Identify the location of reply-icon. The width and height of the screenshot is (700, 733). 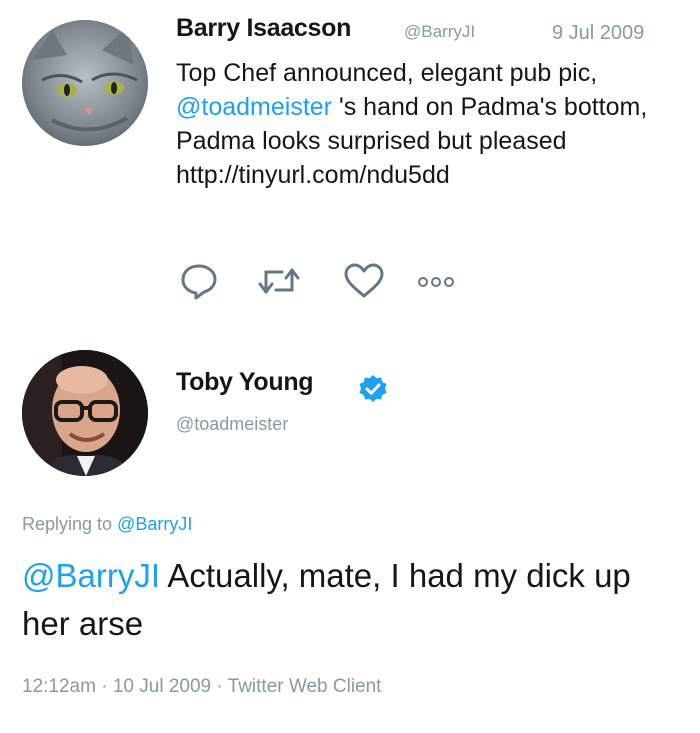
(199, 282).